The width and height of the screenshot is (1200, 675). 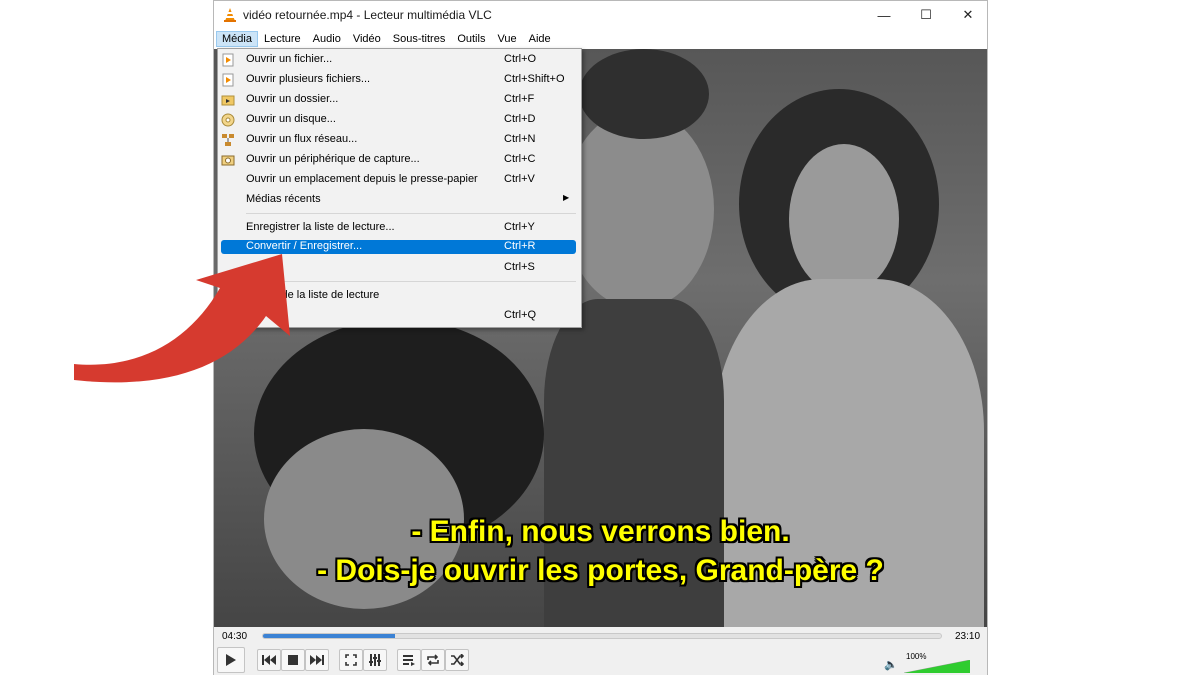 What do you see at coordinates (399, 60) in the screenshot?
I see `menu-item-open-file: Ouvrir un fichier... Ctrl+O` at bounding box center [399, 60].